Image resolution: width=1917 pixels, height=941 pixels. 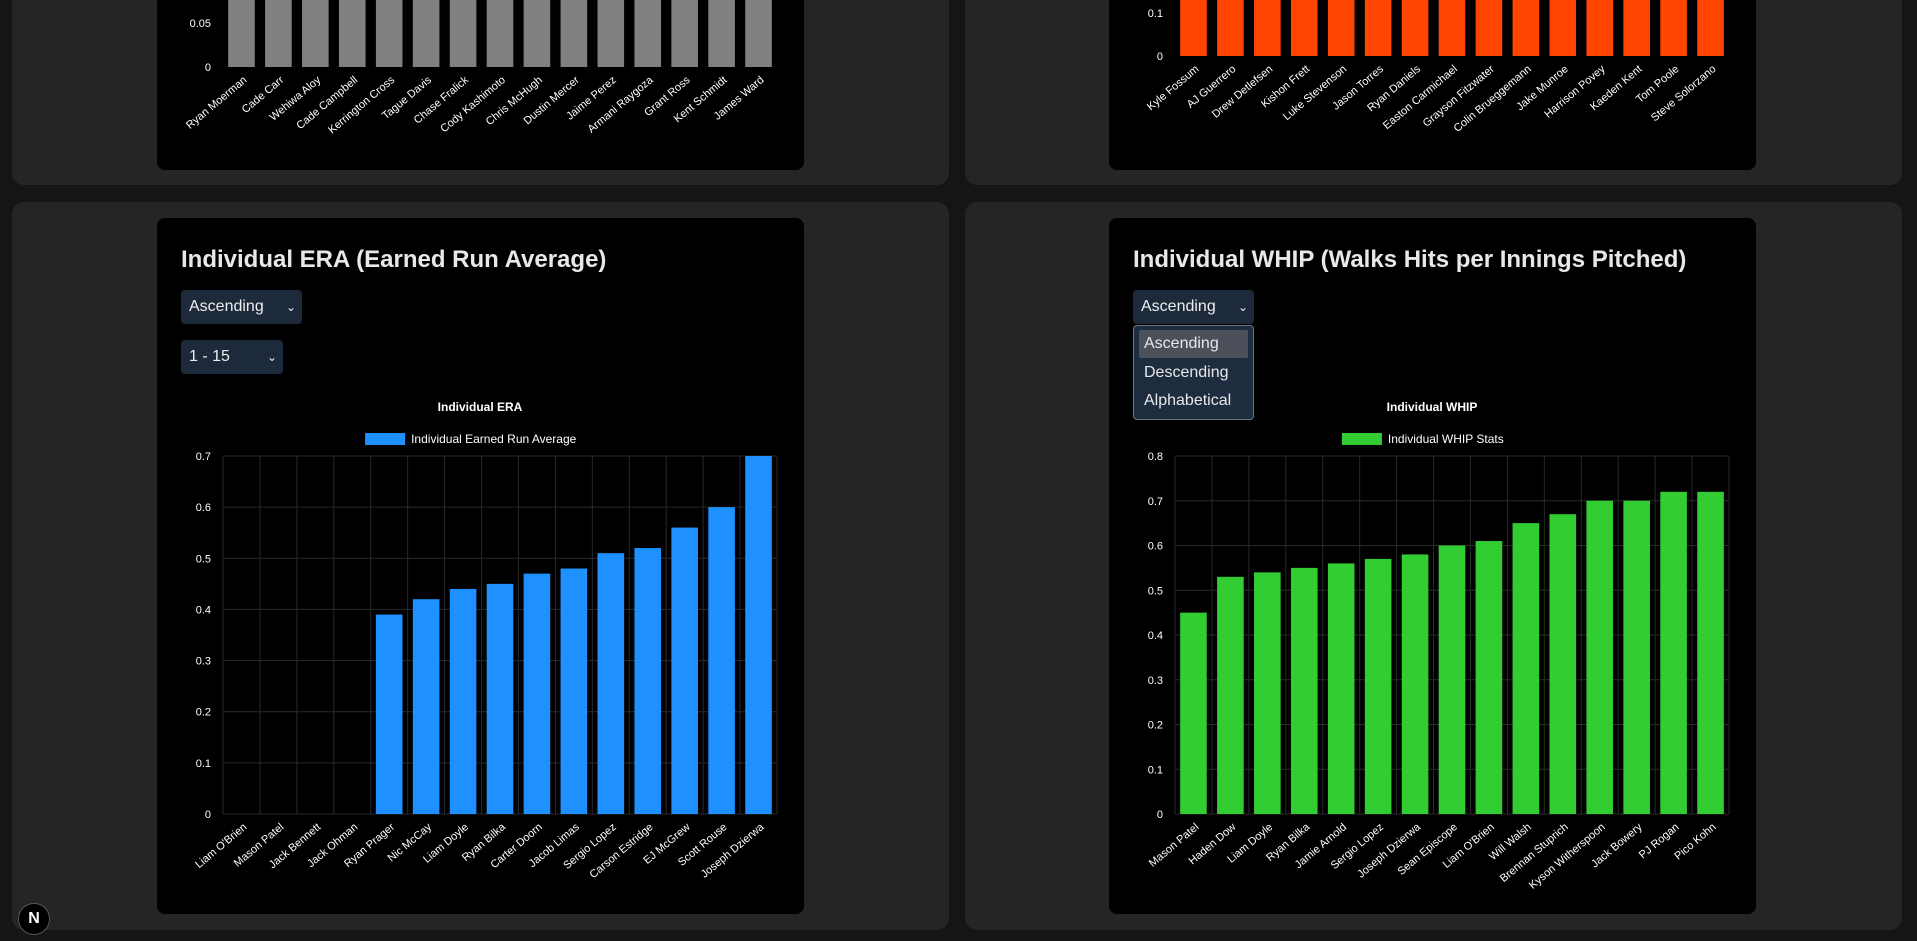 What do you see at coordinates (1193, 401) in the screenshot?
I see `dropdown-option-alphabetical: Alphabetical` at bounding box center [1193, 401].